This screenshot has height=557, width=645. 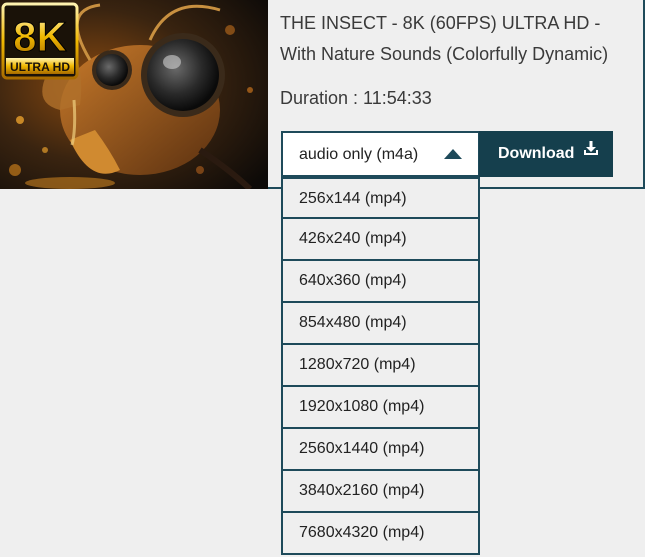 What do you see at coordinates (40, 67) in the screenshot?
I see `svg-text: ULTRA HD` at bounding box center [40, 67].